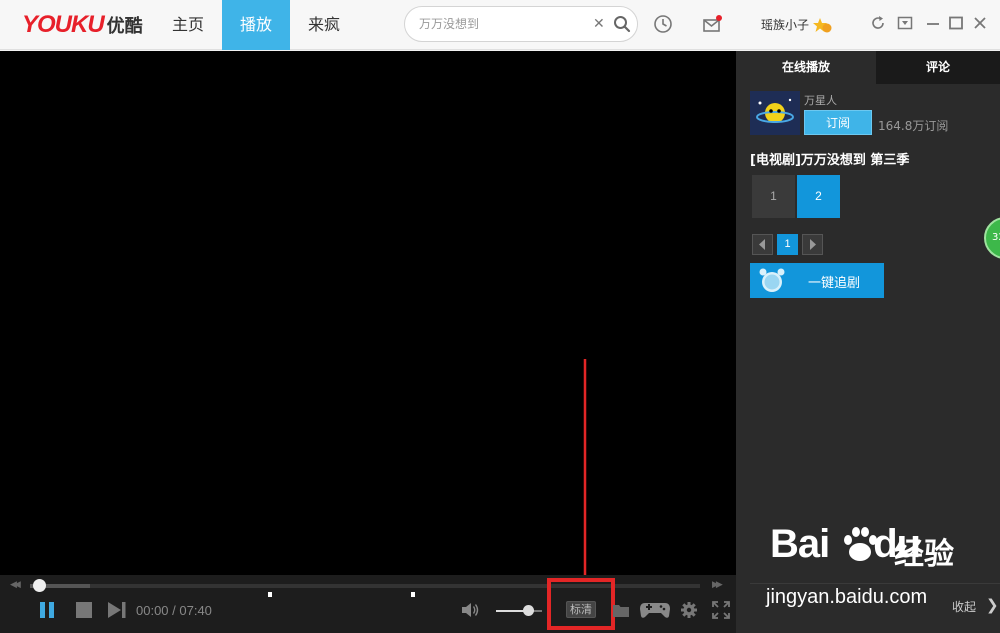  Describe the element at coordinates (689, 610) in the screenshot. I see `settings-gear-icon` at that location.